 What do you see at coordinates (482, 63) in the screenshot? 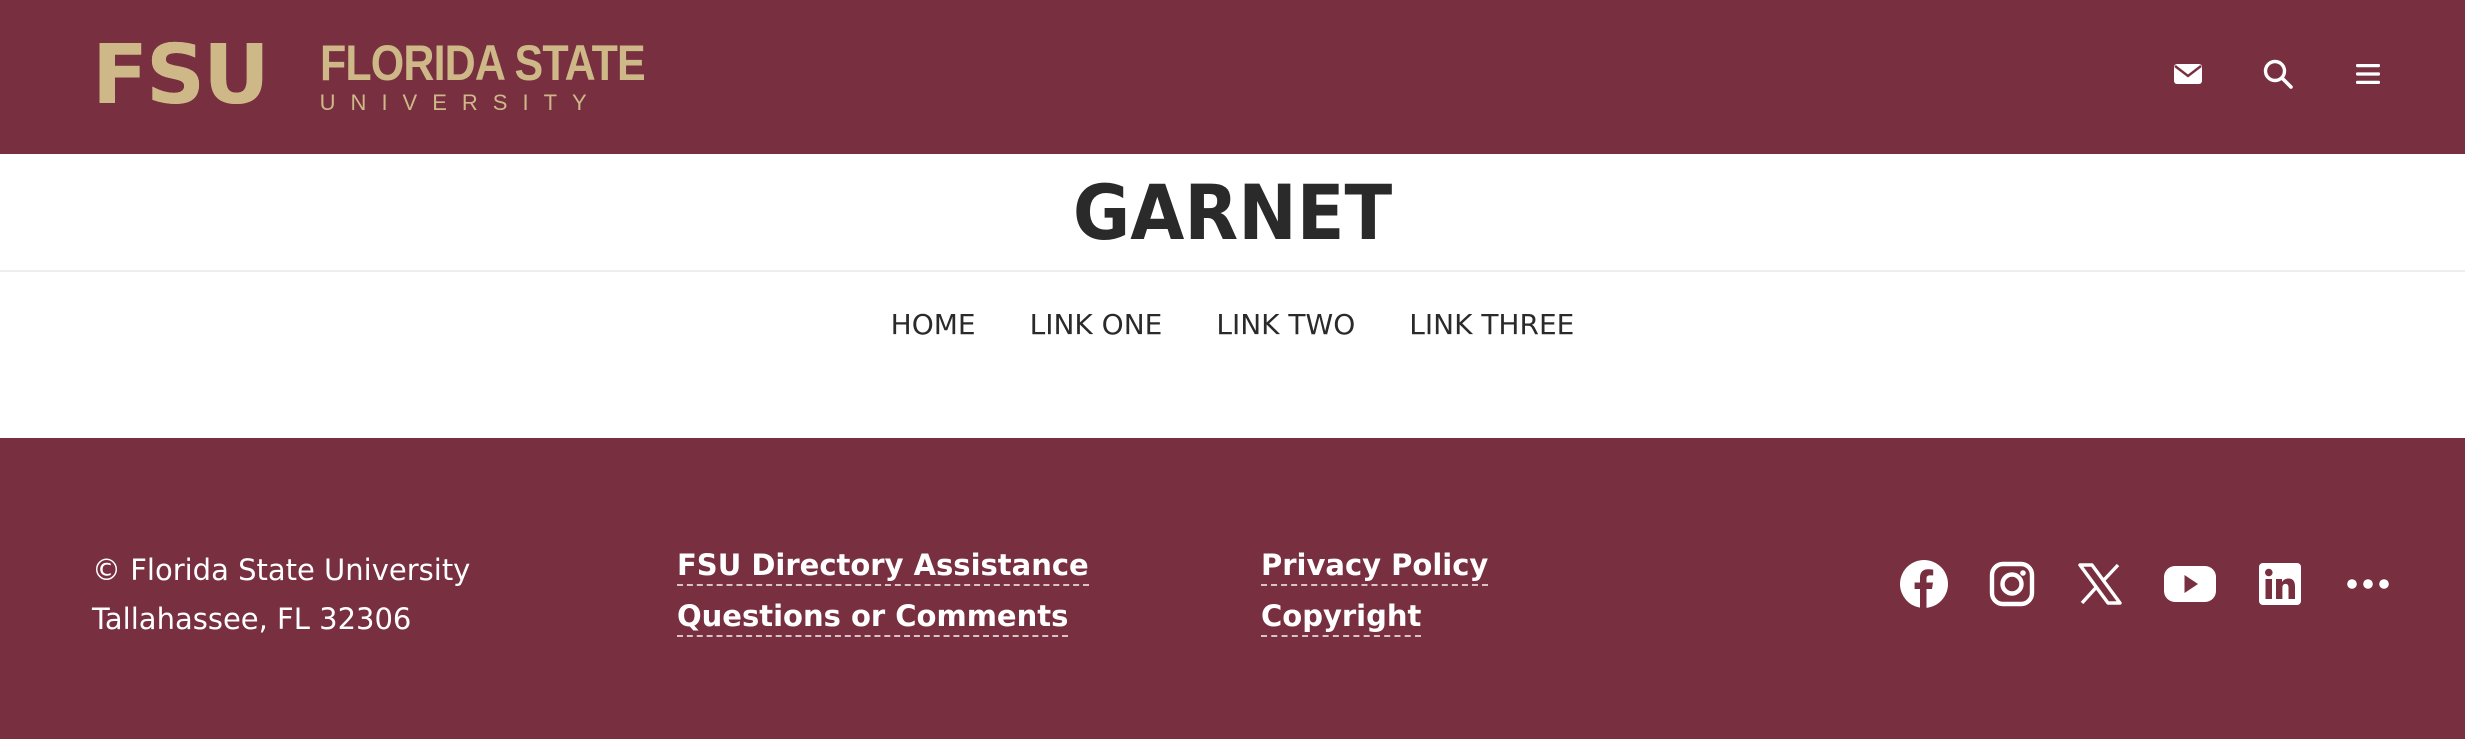
I see `logo-name: FLORIDA STATE` at bounding box center [482, 63].